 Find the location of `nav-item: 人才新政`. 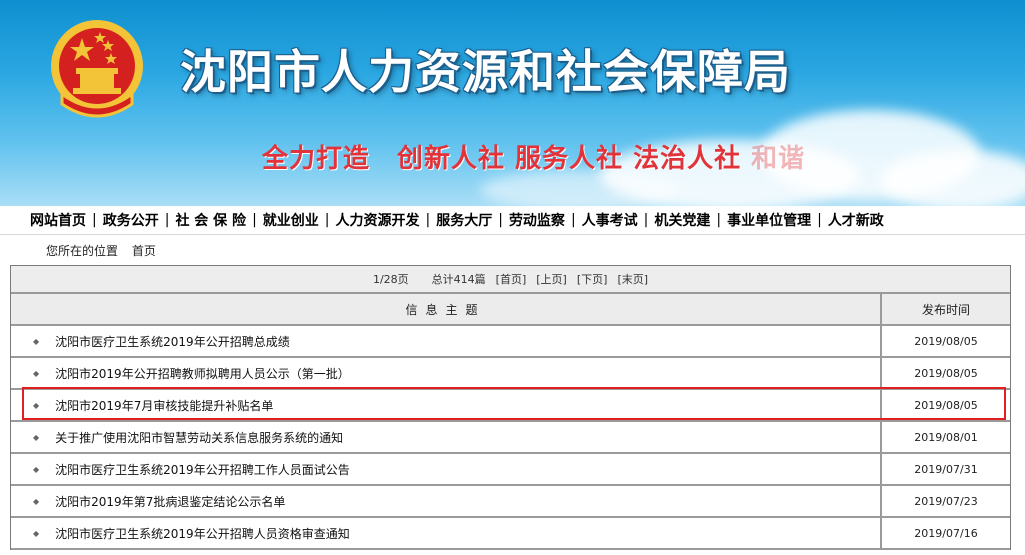

nav-item: 人才新政 is located at coordinates (856, 220).